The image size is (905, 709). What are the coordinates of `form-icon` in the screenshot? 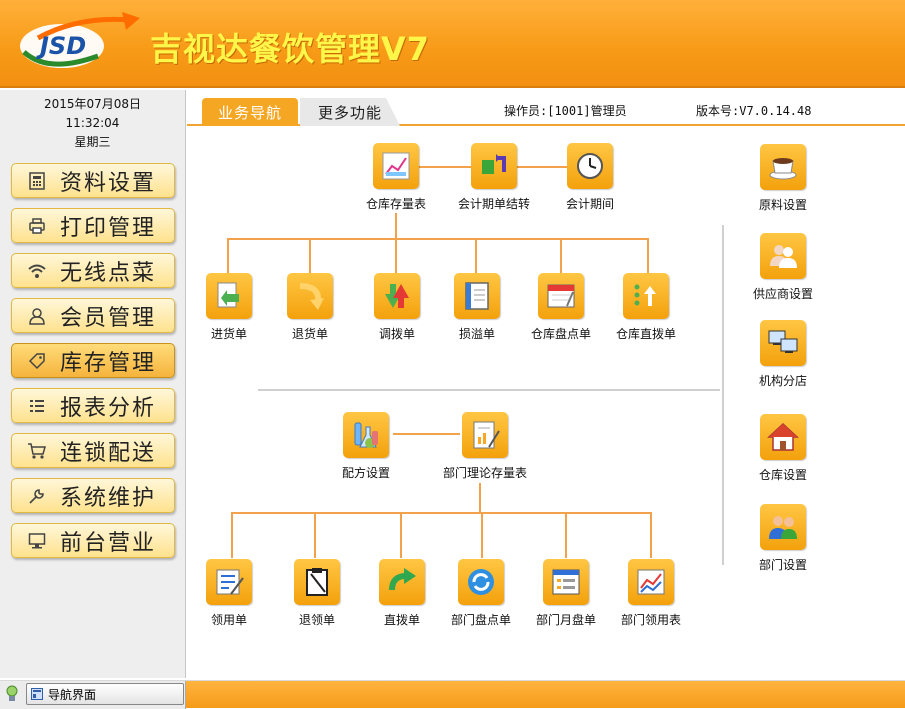 It's located at (566, 582).